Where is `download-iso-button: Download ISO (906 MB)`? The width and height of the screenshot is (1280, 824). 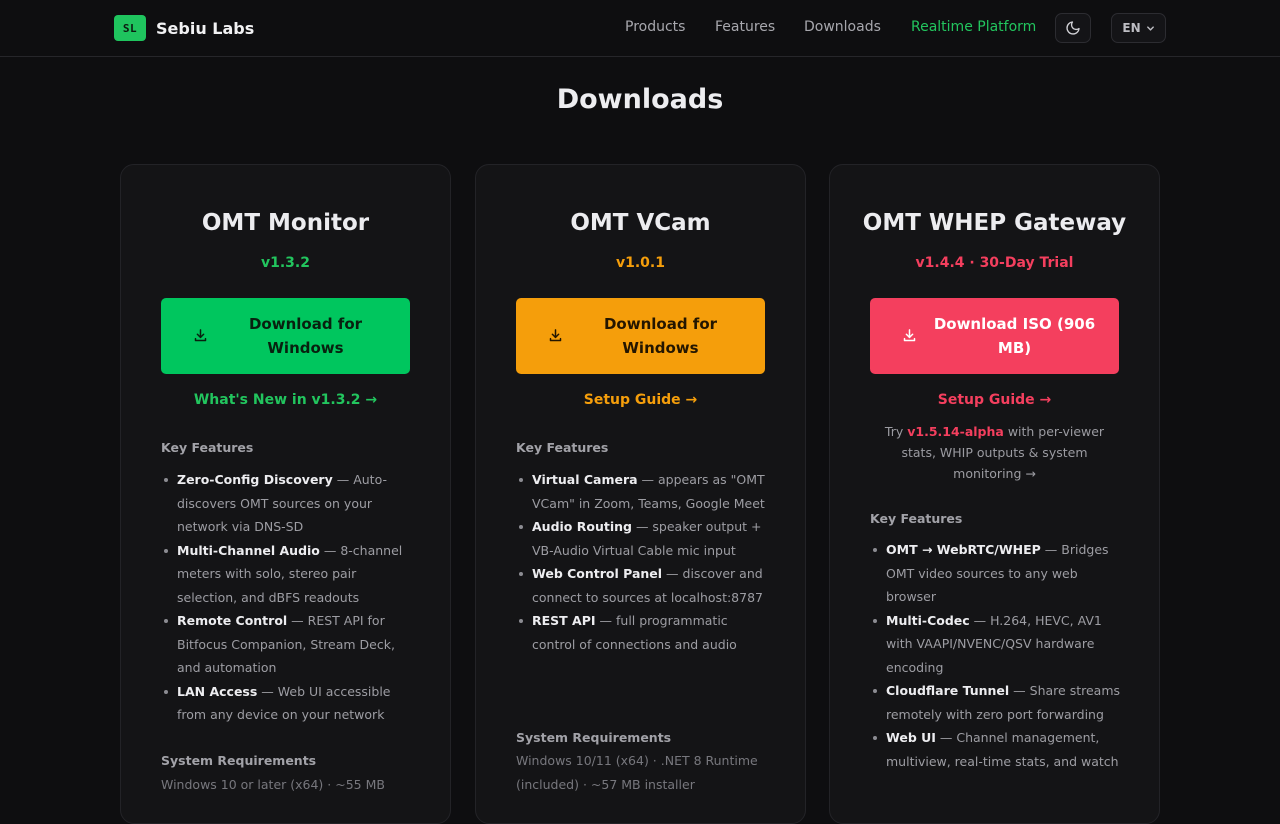
download-iso-button: Download ISO (906 MB) is located at coordinates (994, 336).